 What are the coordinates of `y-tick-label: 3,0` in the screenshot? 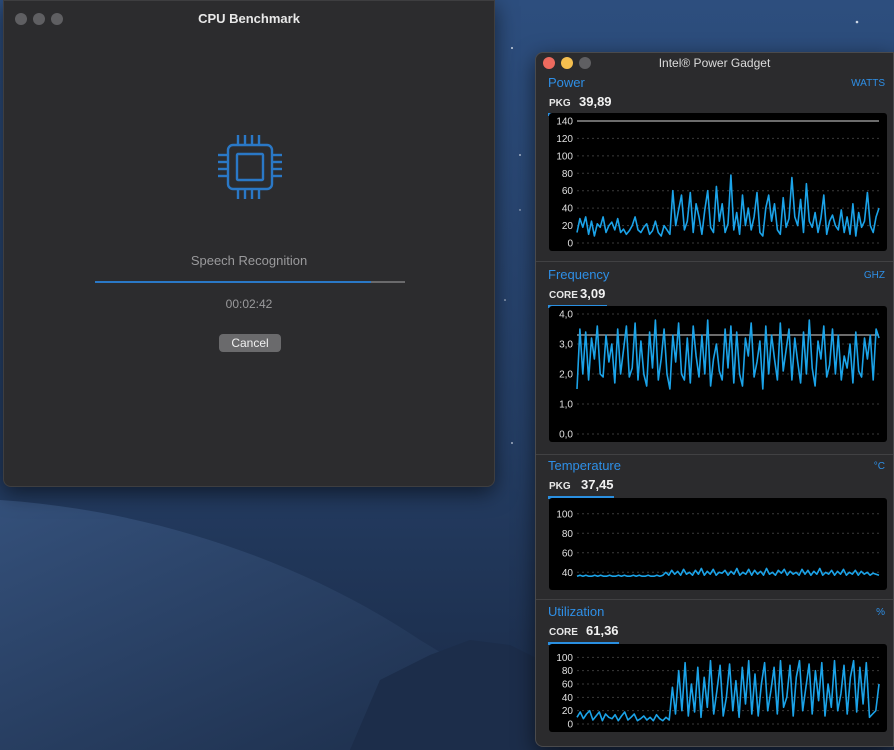 It's located at (566, 345).